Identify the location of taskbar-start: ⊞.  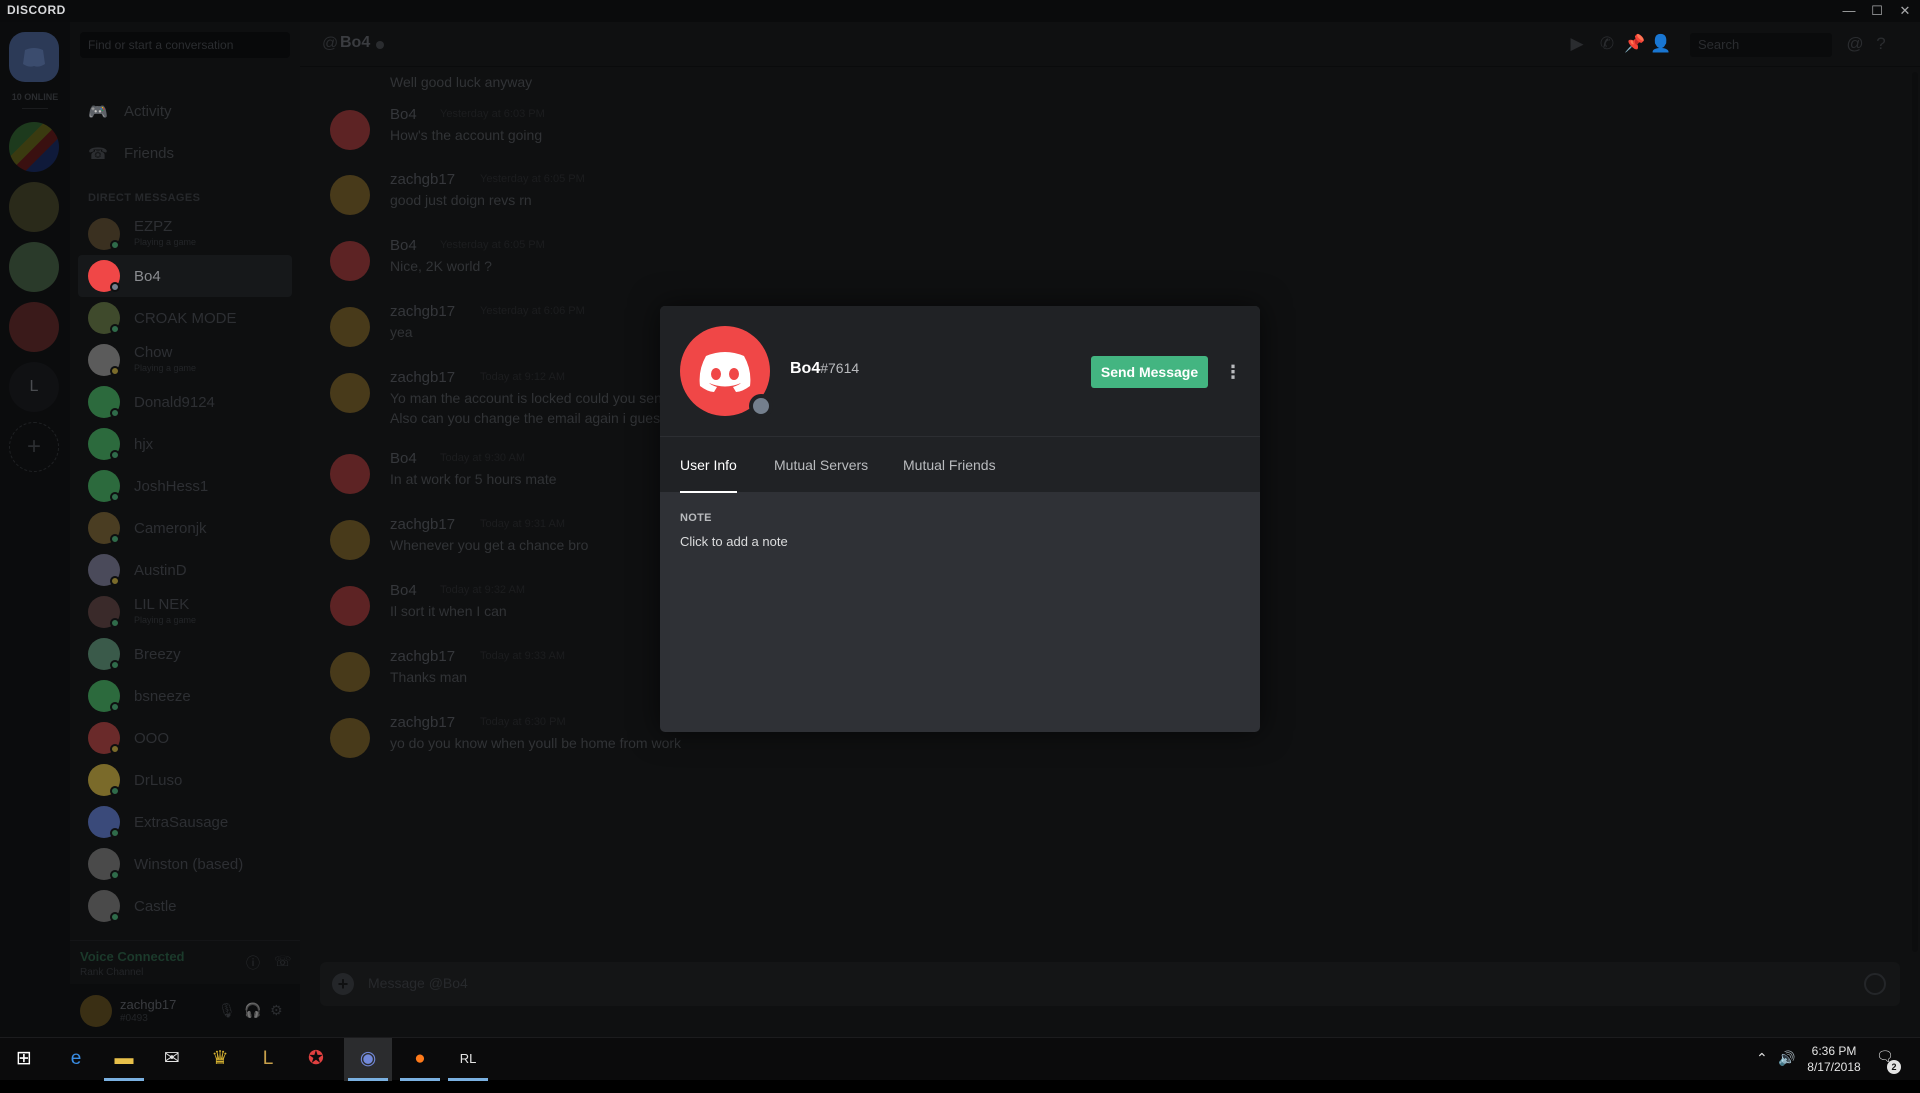
(24, 1059).